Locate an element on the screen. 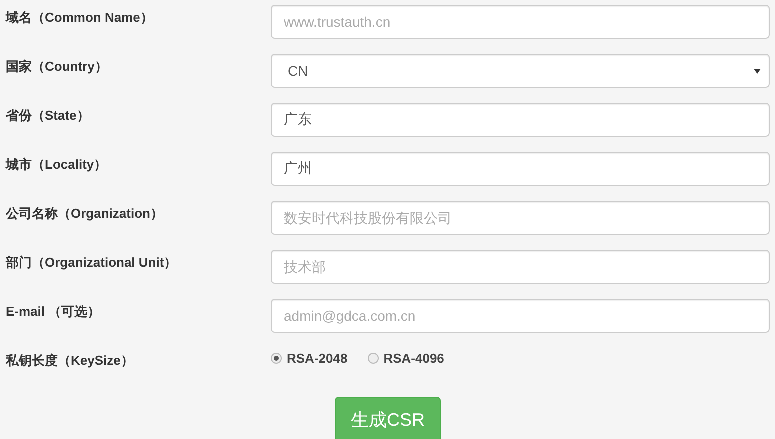  country-dropdown: CN is located at coordinates (520, 71).